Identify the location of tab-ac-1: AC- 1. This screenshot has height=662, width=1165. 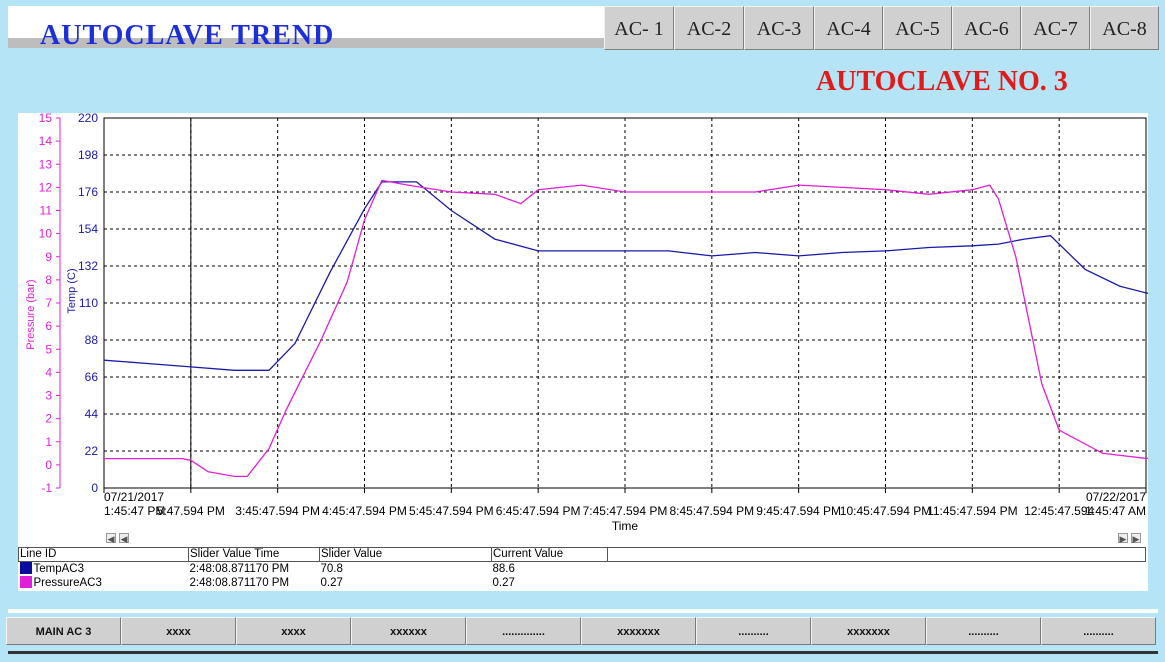
(639, 28).